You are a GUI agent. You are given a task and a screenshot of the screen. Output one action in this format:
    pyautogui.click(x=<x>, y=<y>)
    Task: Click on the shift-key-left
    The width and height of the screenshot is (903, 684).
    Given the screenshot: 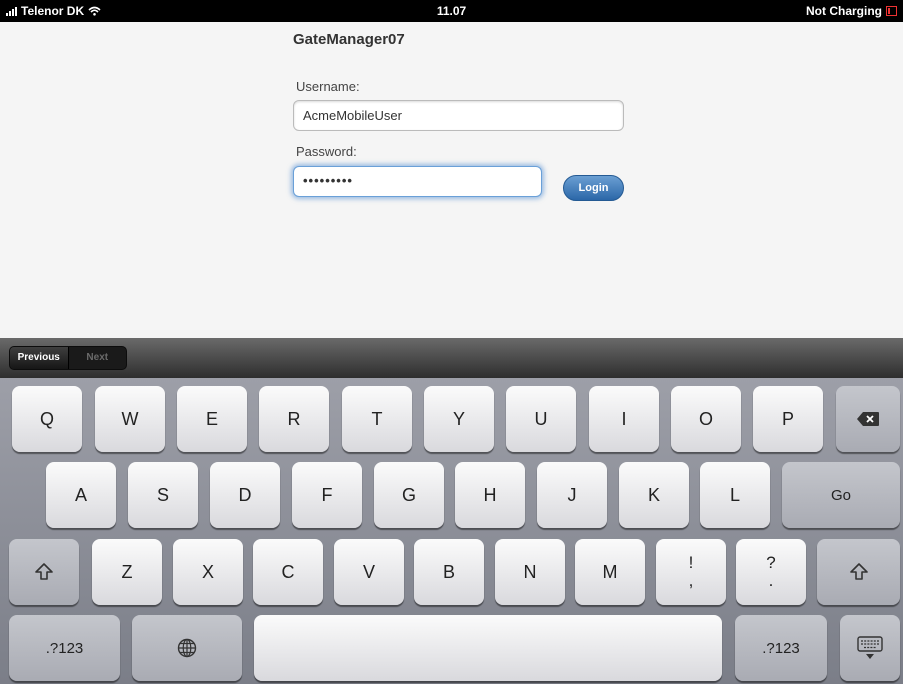 What is the action you would take?
    pyautogui.click(x=44, y=572)
    